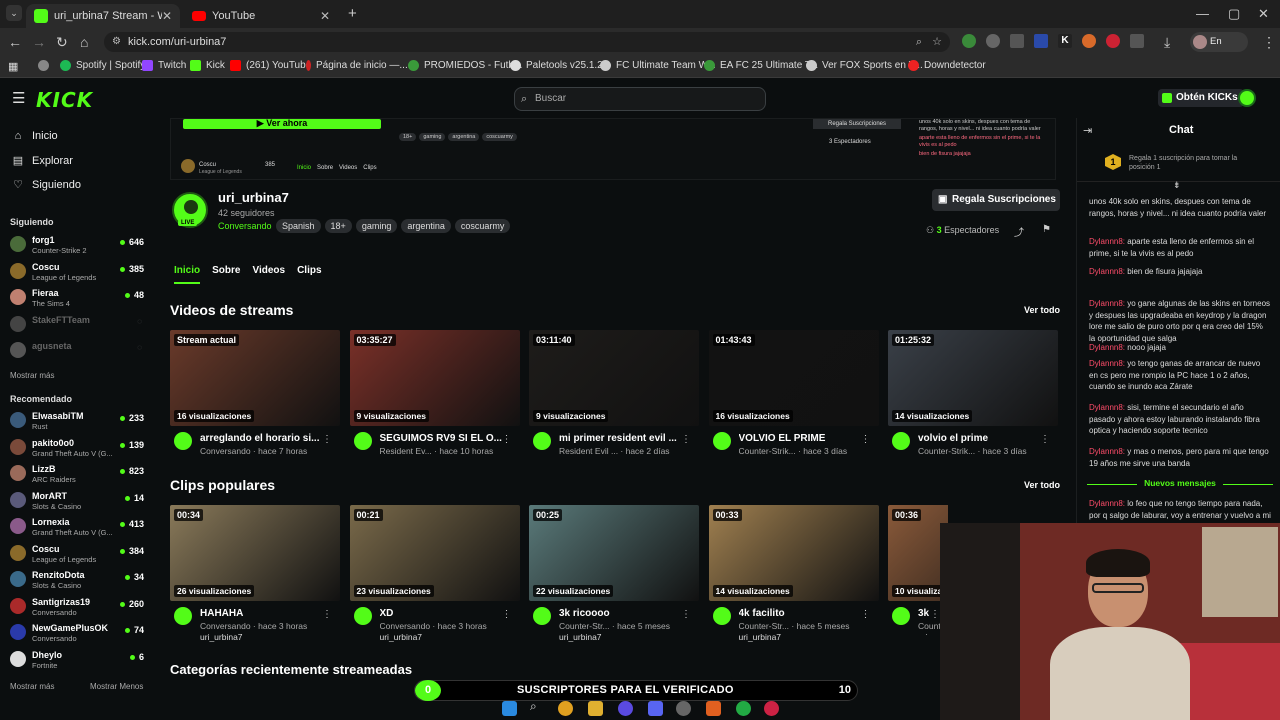  I want to click on folder-icon, so click(595, 708).